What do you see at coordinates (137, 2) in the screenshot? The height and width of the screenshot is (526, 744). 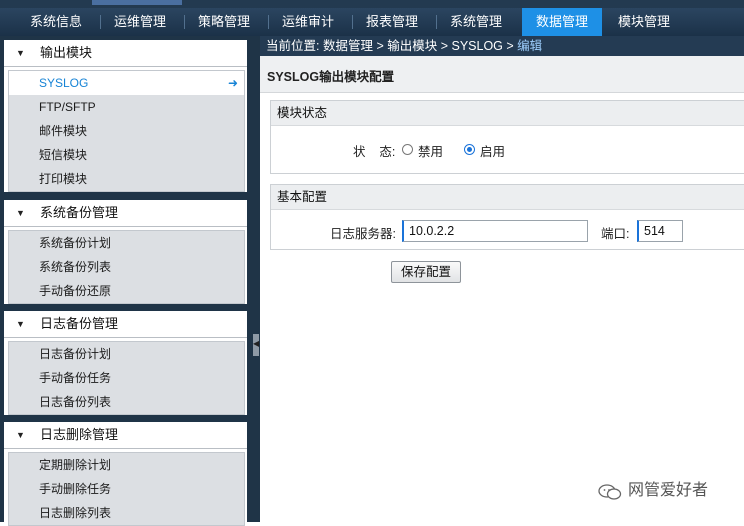 I see `logo-fragment` at bounding box center [137, 2].